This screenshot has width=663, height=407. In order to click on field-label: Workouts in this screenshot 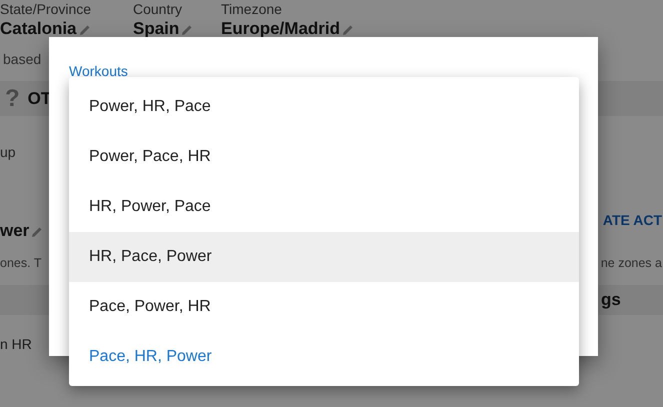, I will do `click(98, 71)`.